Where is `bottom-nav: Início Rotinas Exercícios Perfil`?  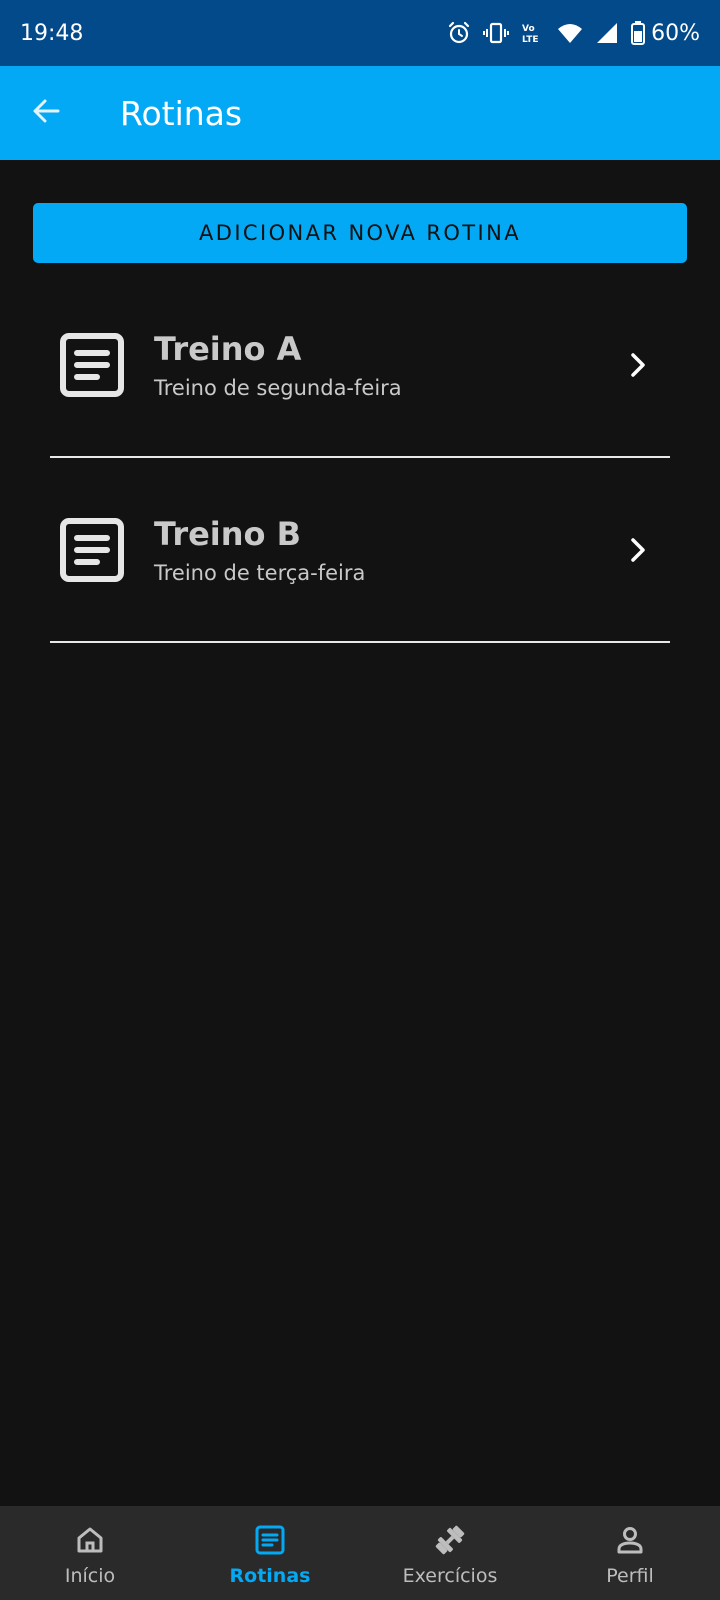 bottom-nav: Início Rotinas Exercícios Perfil is located at coordinates (360, 1553).